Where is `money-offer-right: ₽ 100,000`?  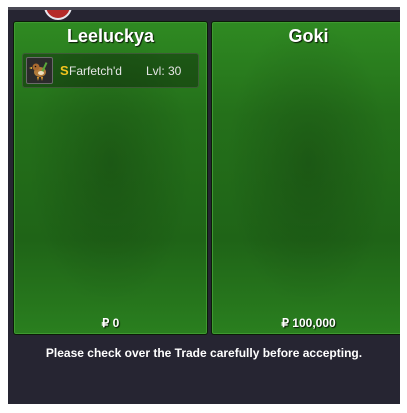 money-offer-right: ₽ 100,000 is located at coordinates (306, 323).